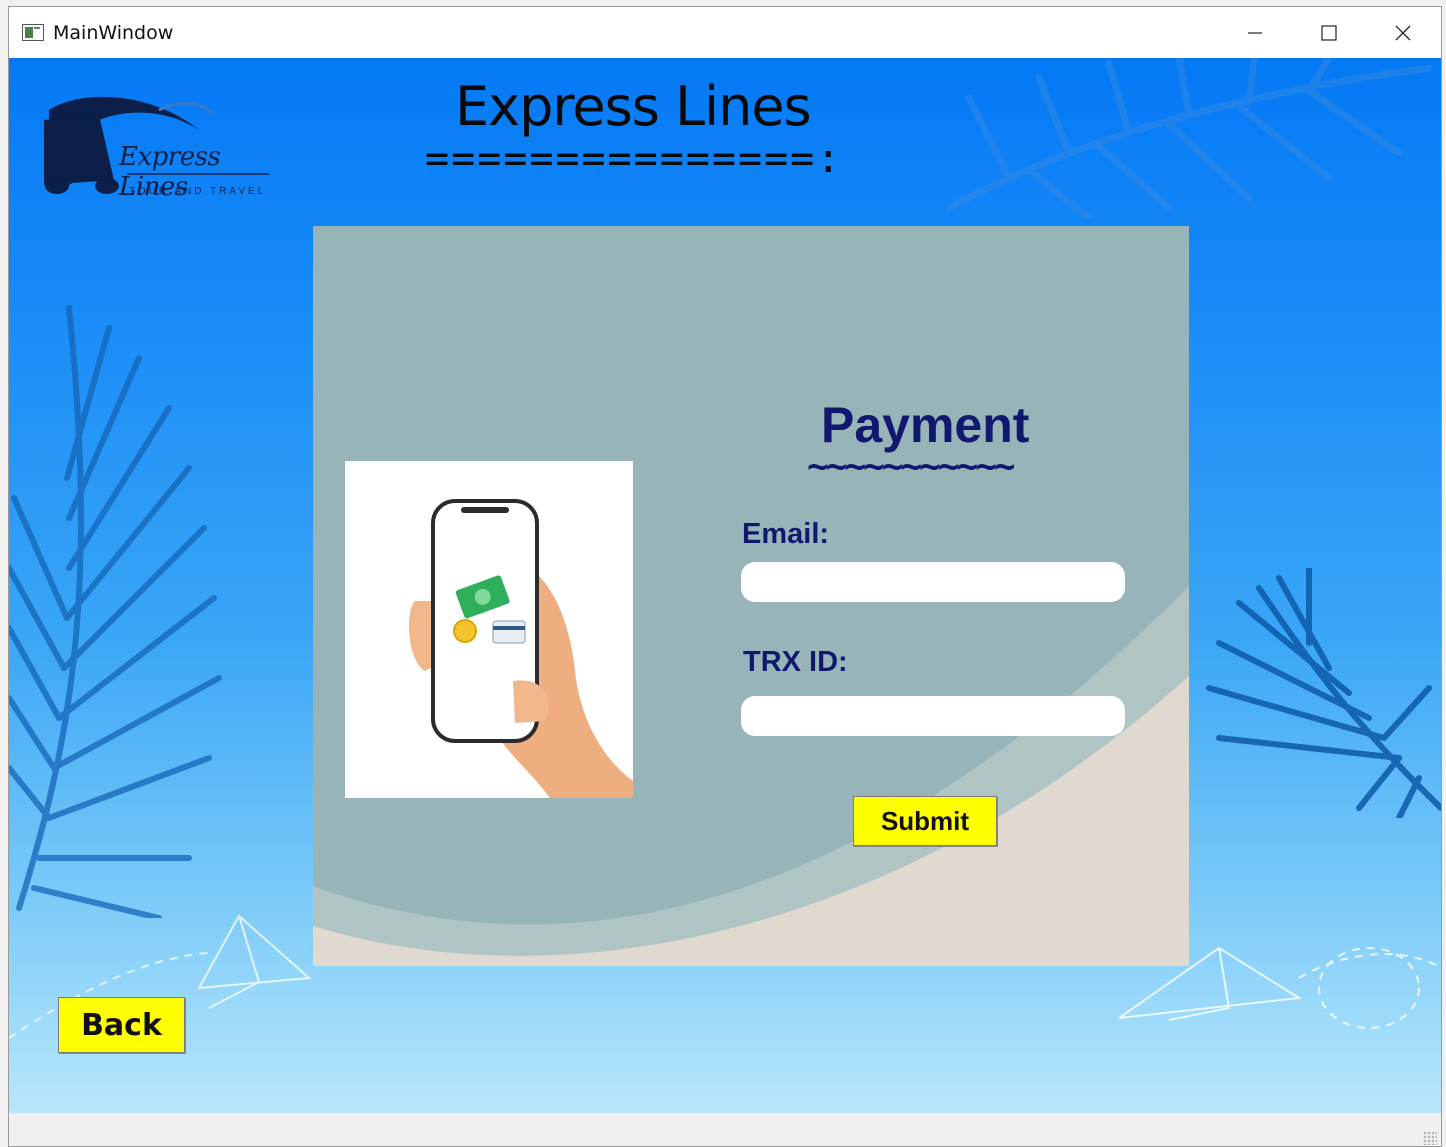  Describe the element at coordinates (115, 611) in the screenshot. I see `palm-leaf-left-icon` at that location.